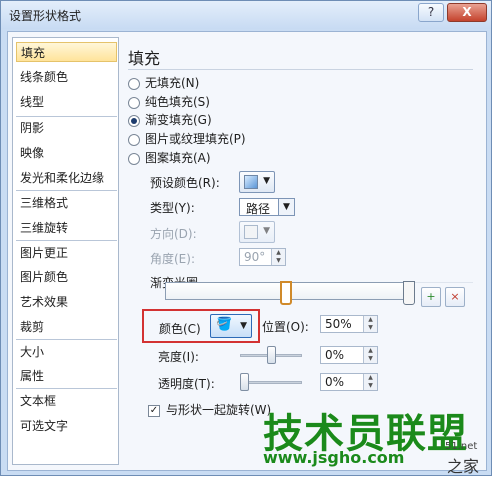  Describe the element at coordinates (228, 139) in the screenshot. I see `radio-picture-fill: 图片或纹理填充(P)` at that location.